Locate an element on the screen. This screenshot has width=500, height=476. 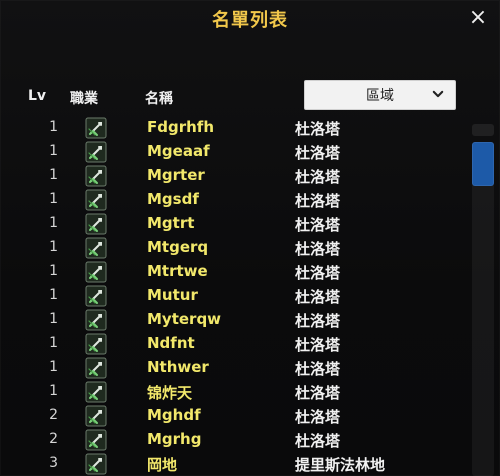
area-filter-dropdown: 區域 is located at coordinates (380, 95).